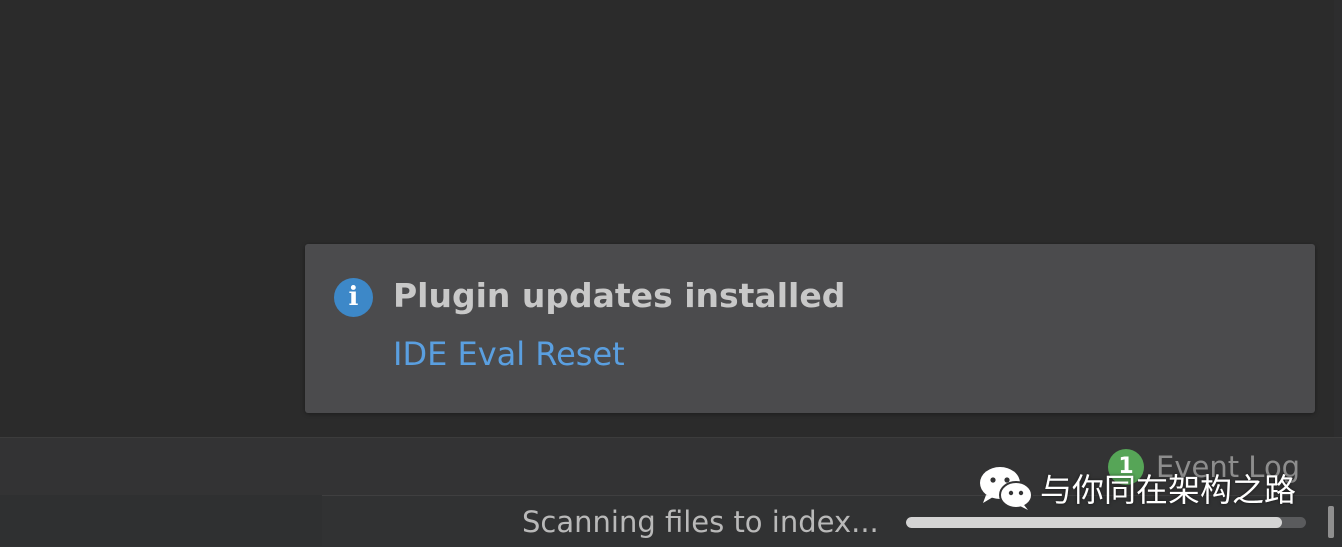  Describe the element at coordinates (1006, 488) in the screenshot. I see `wechat-icon` at that location.